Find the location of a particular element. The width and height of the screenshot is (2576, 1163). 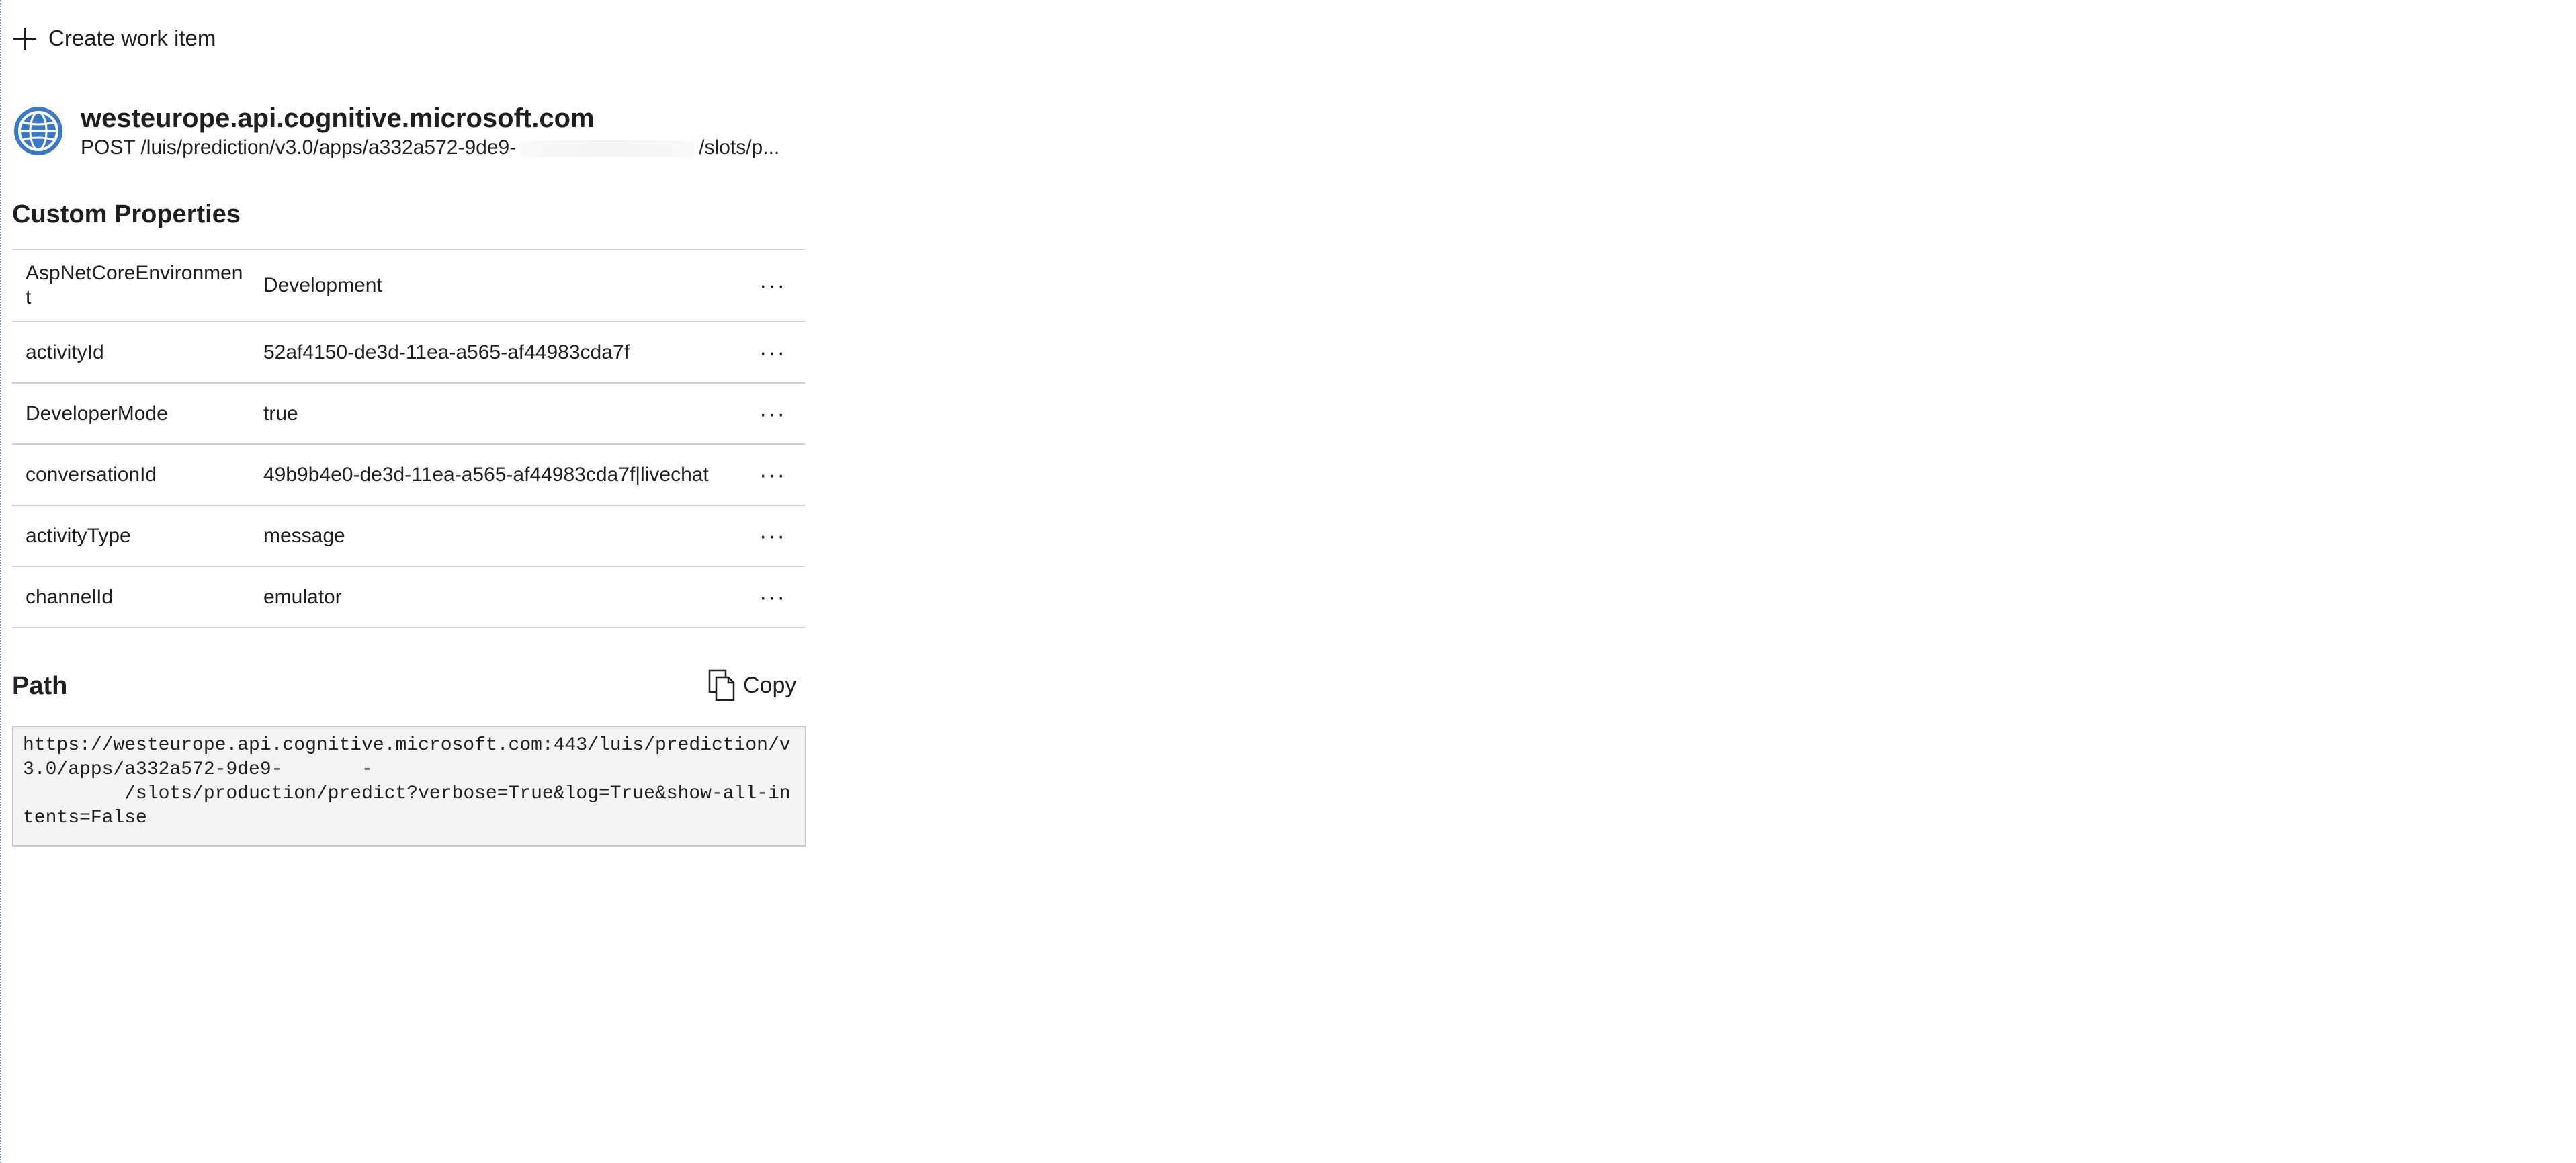

property-key: activityType is located at coordinates (78, 536).